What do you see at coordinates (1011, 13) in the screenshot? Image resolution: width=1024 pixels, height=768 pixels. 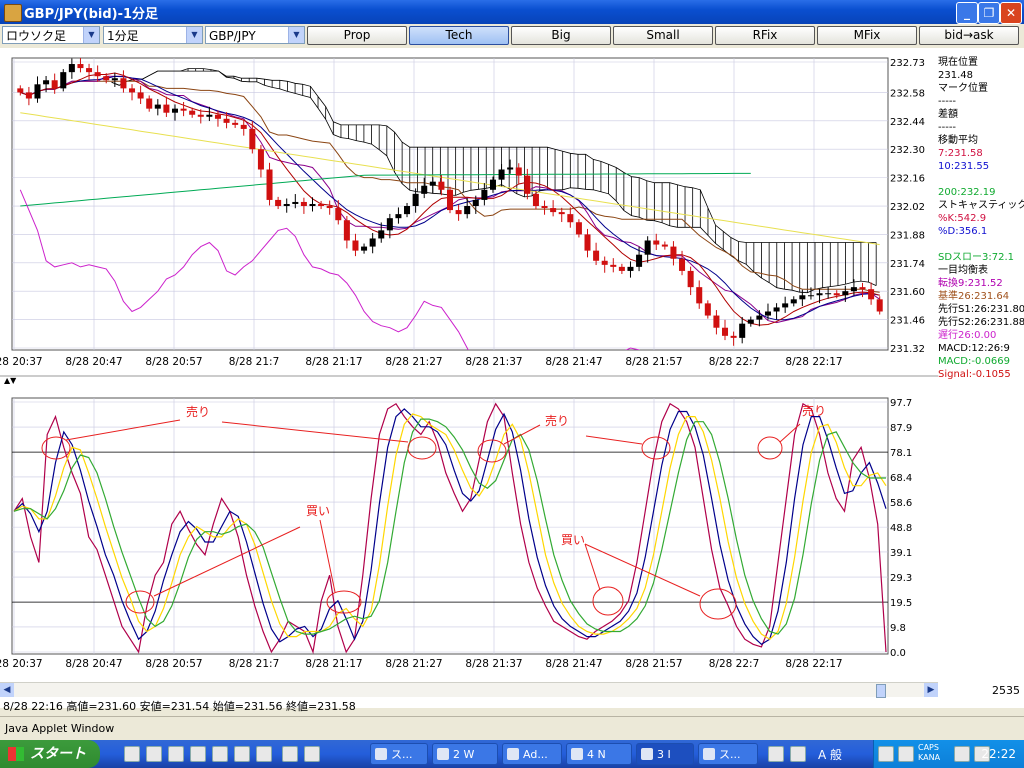 I see `close-button: ✕` at bounding box center [1011, 13].